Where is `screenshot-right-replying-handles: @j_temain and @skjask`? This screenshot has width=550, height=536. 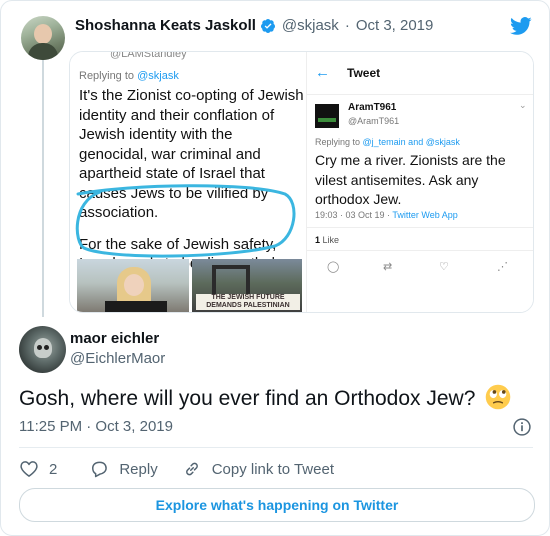 screenshot-right-replying-handles: @j_temain and @skjask is located at coordinates (411, 142).